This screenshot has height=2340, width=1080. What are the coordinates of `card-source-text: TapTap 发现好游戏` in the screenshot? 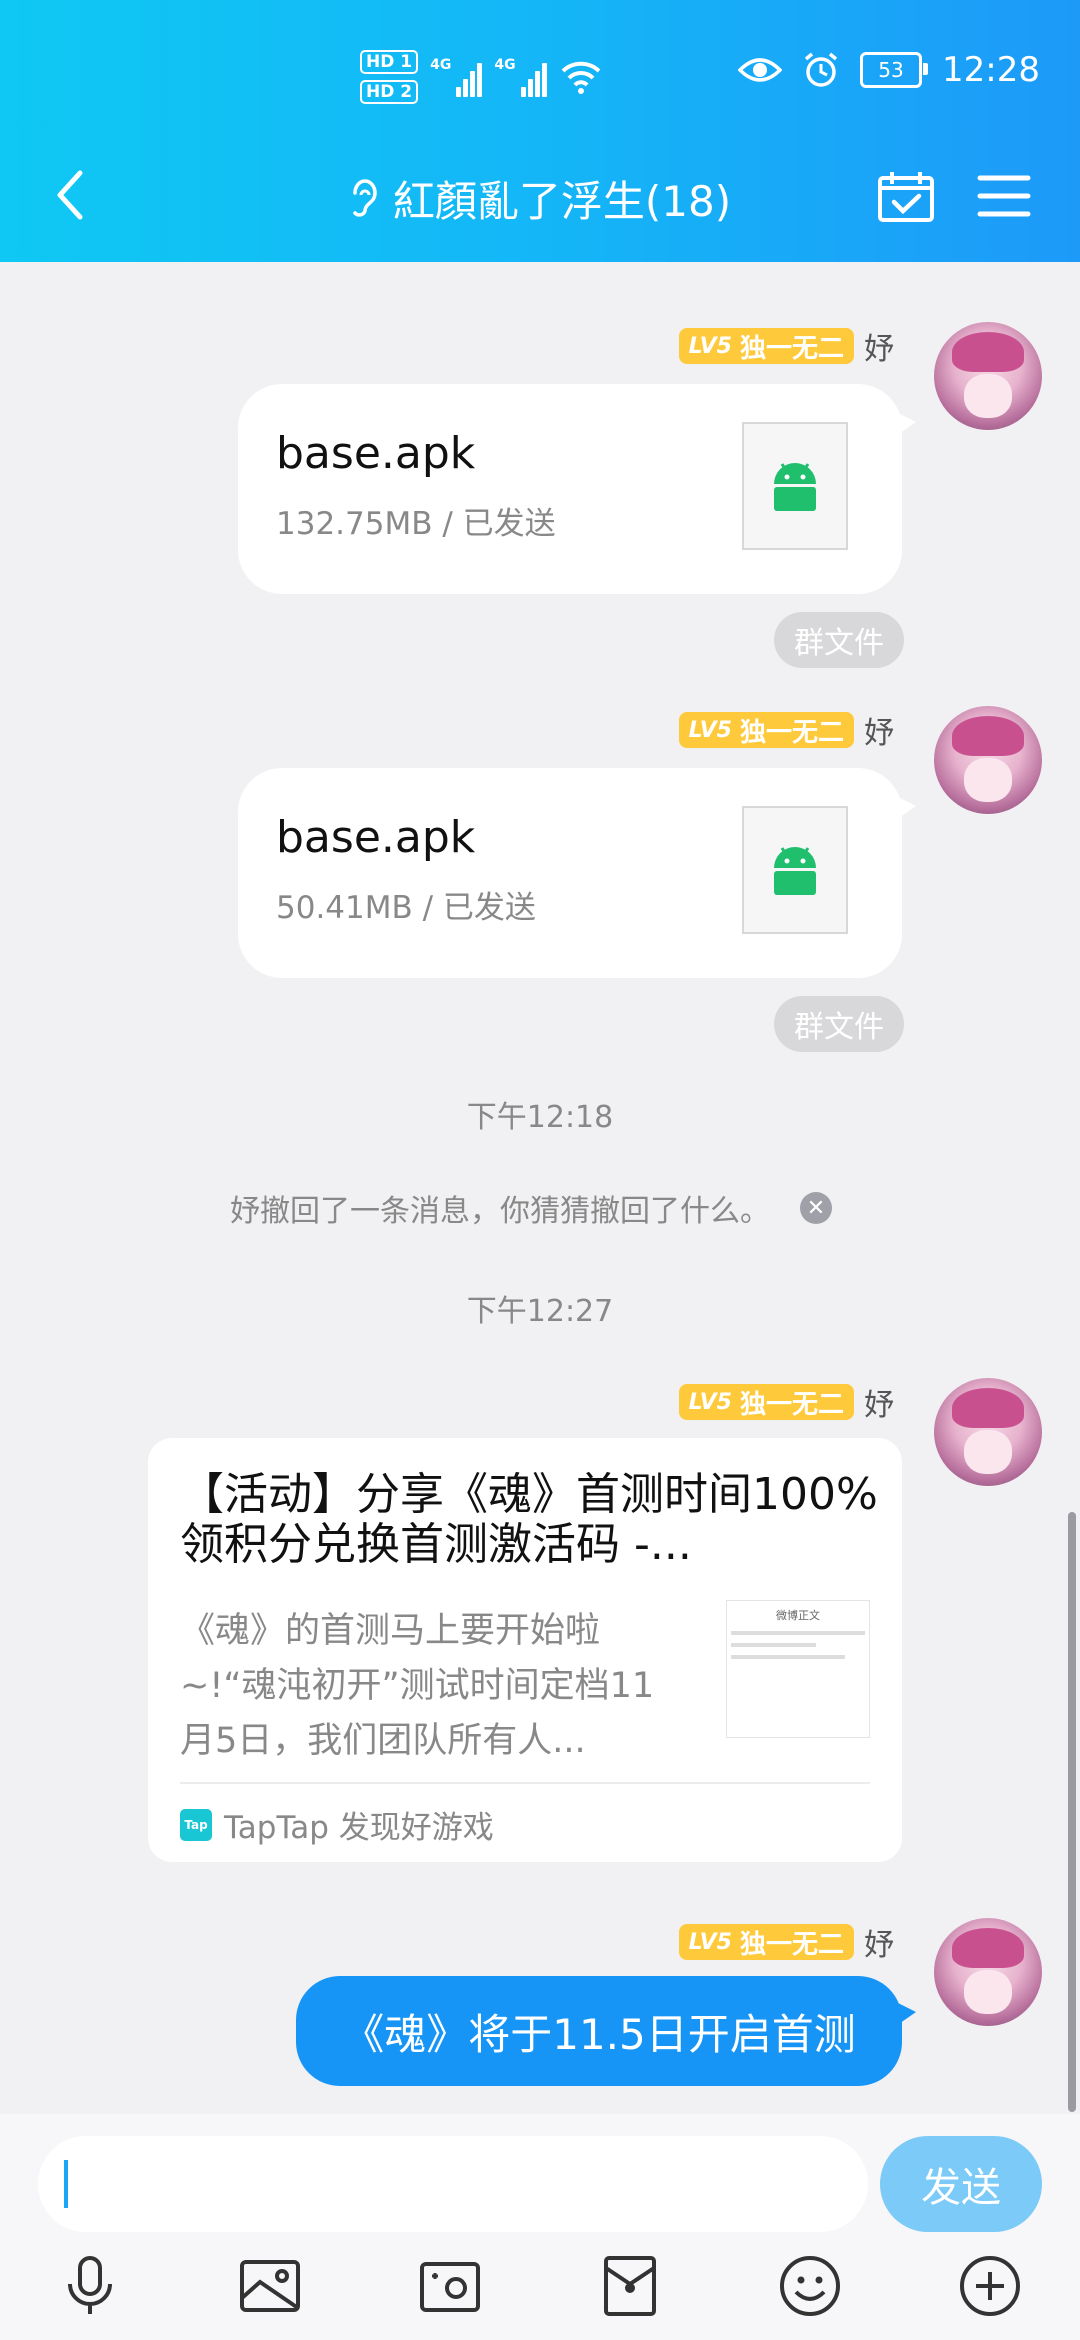 It's located at (359, 1828).